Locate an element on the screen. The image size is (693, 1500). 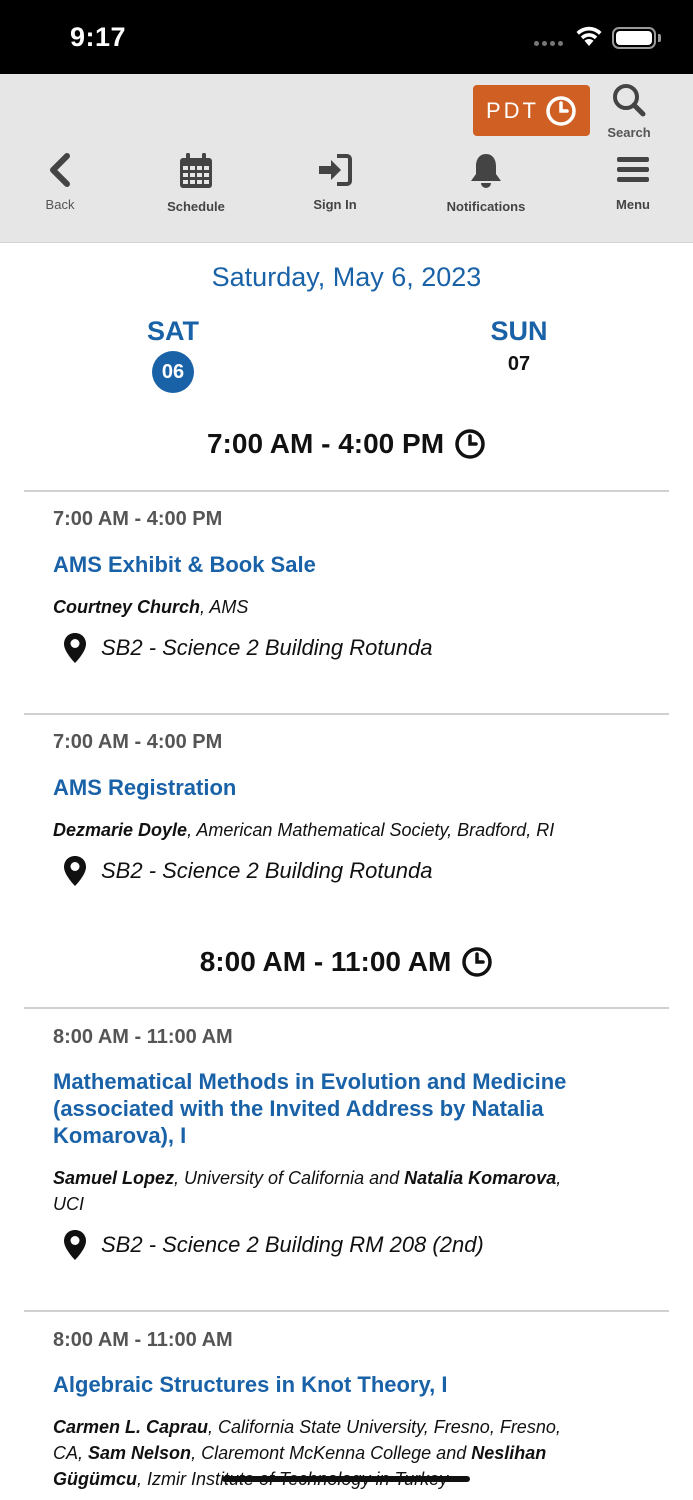
person-affiliation: , is located at coordinates (559, 1178).